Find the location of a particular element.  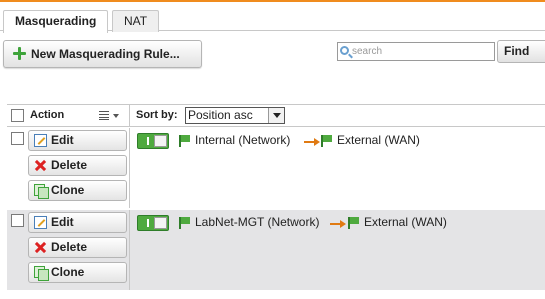

tab-masquerading: Masquerading is located at coordinates (56, 21).